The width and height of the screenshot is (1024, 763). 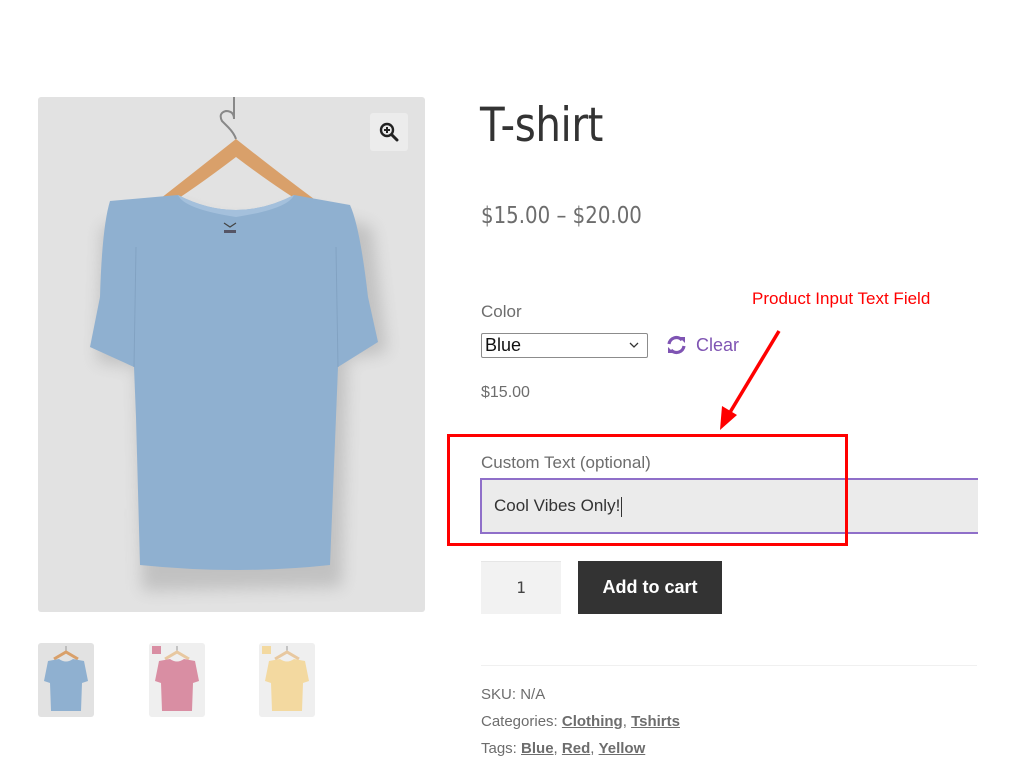 I want to click on tag-link-blue: Blue, so click(x=537, y=748).